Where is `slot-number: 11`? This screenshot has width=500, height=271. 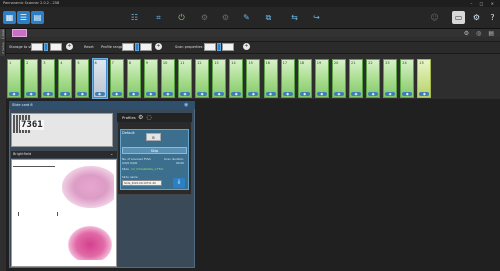
slot-number: 11 is located at coordinates (182, 63).